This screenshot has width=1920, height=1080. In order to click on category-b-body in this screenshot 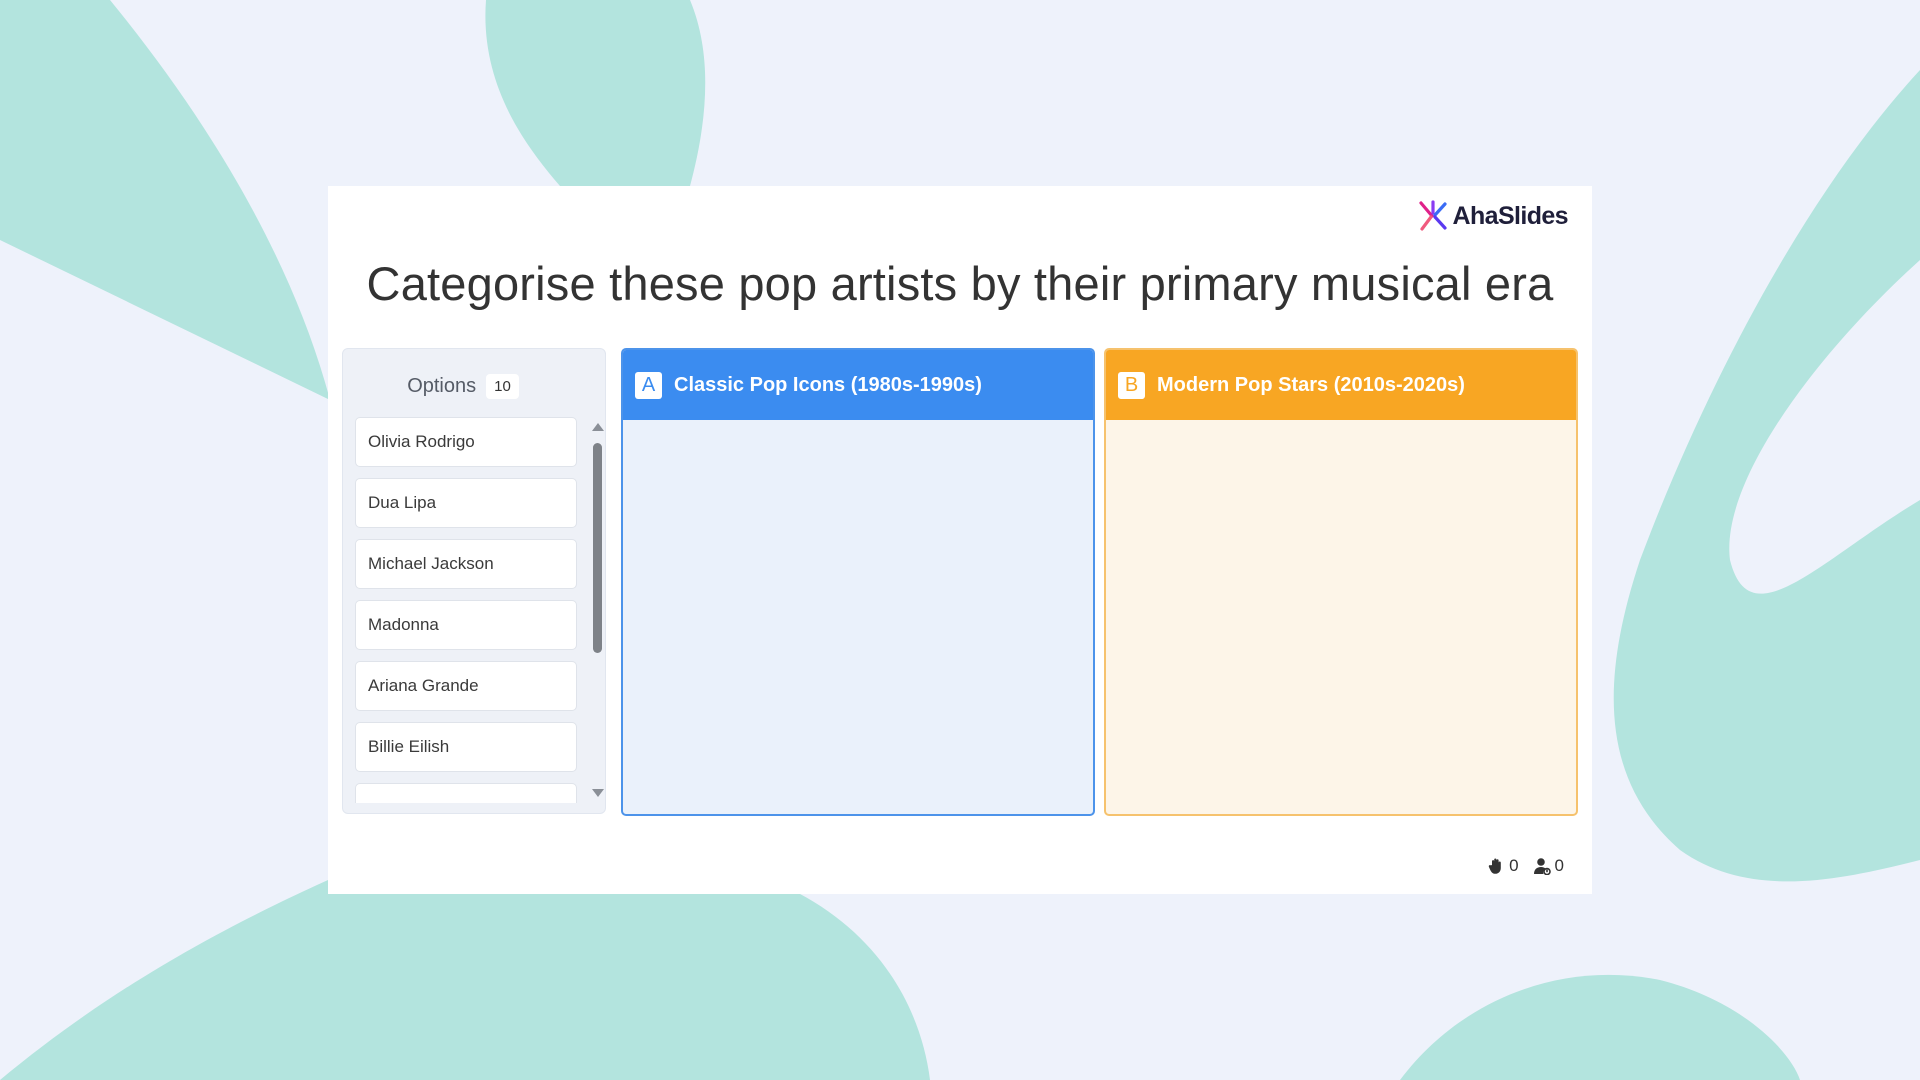, I will do `click(1341, 617)`.